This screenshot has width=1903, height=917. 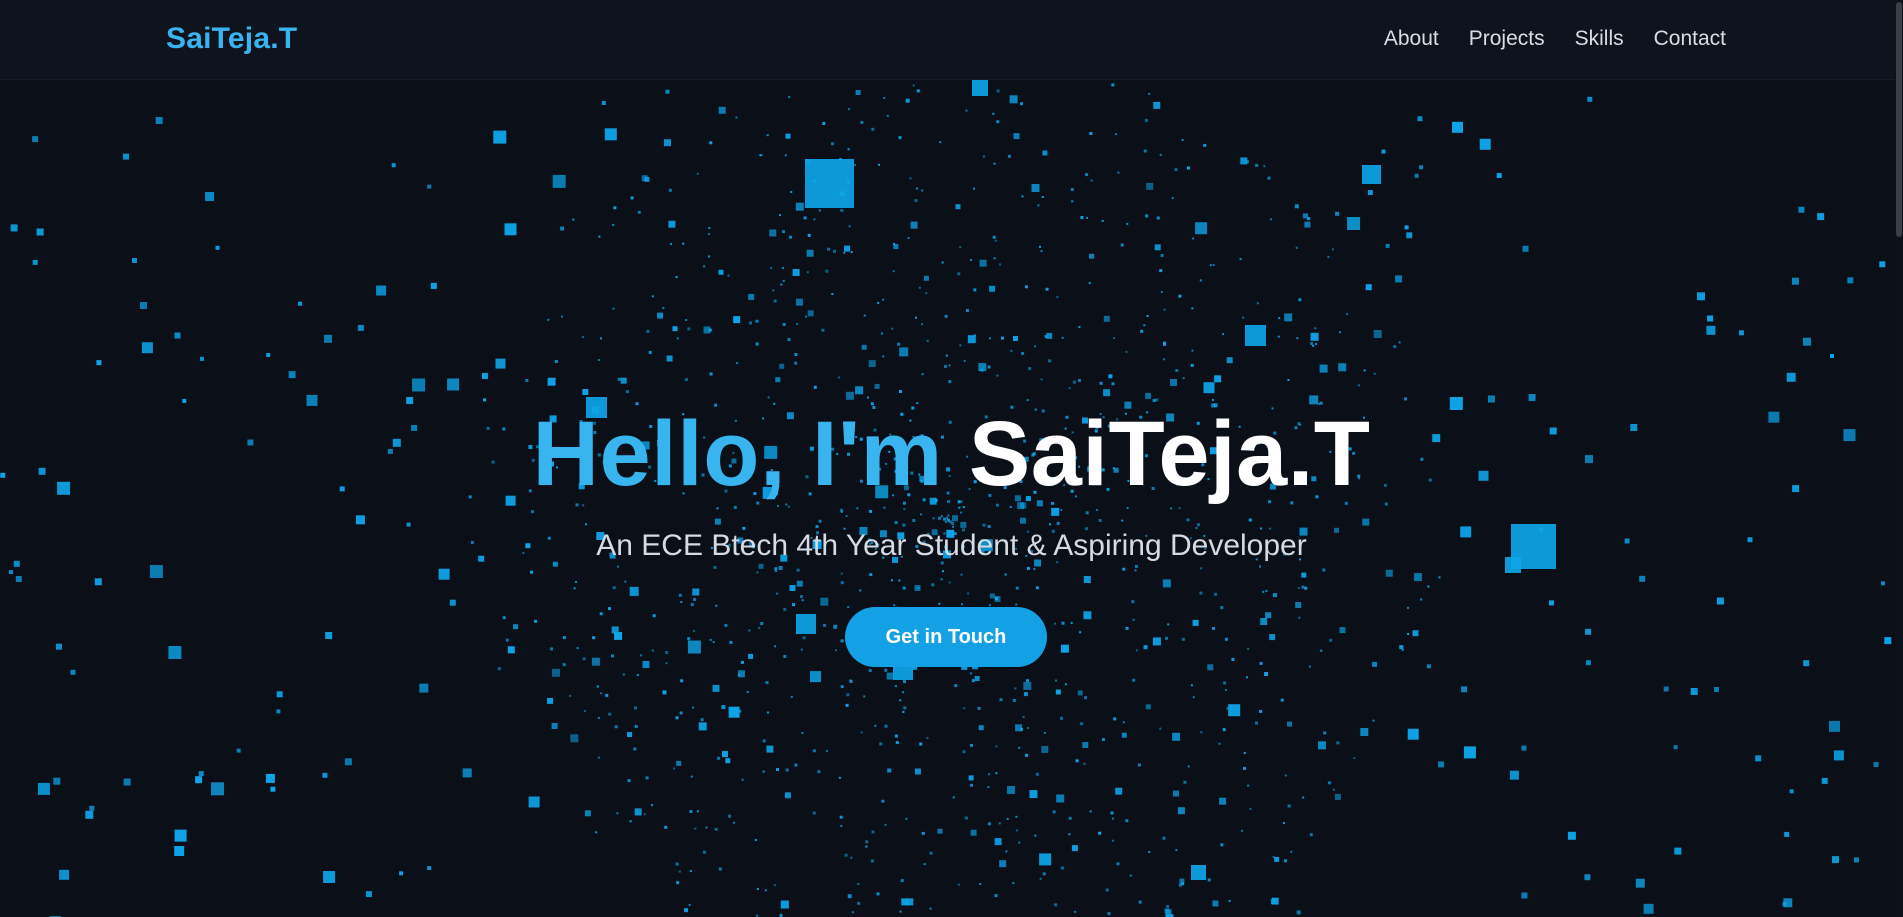 What do you see at coordinates (1507, 39) in the screenshot?
I see `nav-link-projects: Projects` at bounding box center [1507, 39].